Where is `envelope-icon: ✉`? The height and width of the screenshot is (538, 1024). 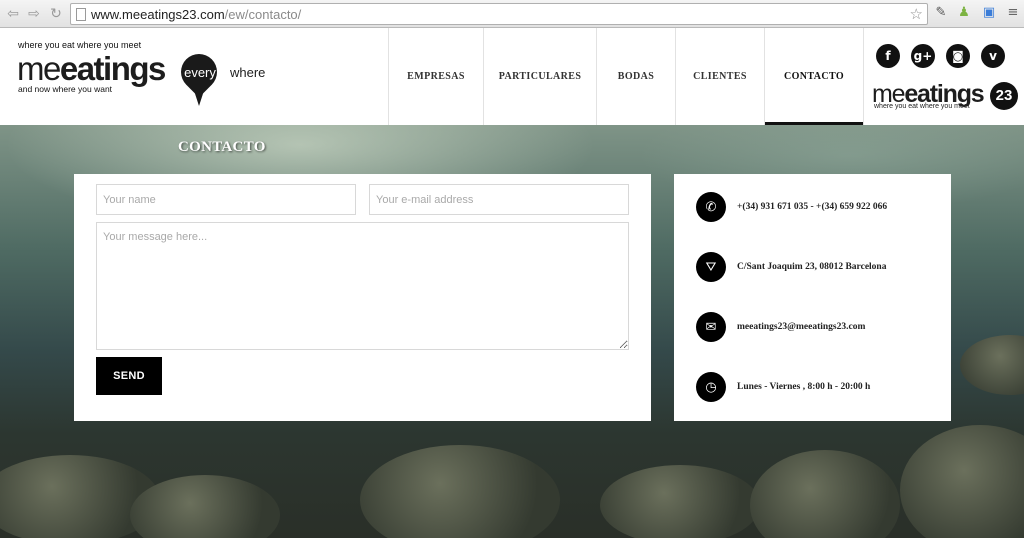
envelope-icon: ✉ is located at coordinates (711, 327).